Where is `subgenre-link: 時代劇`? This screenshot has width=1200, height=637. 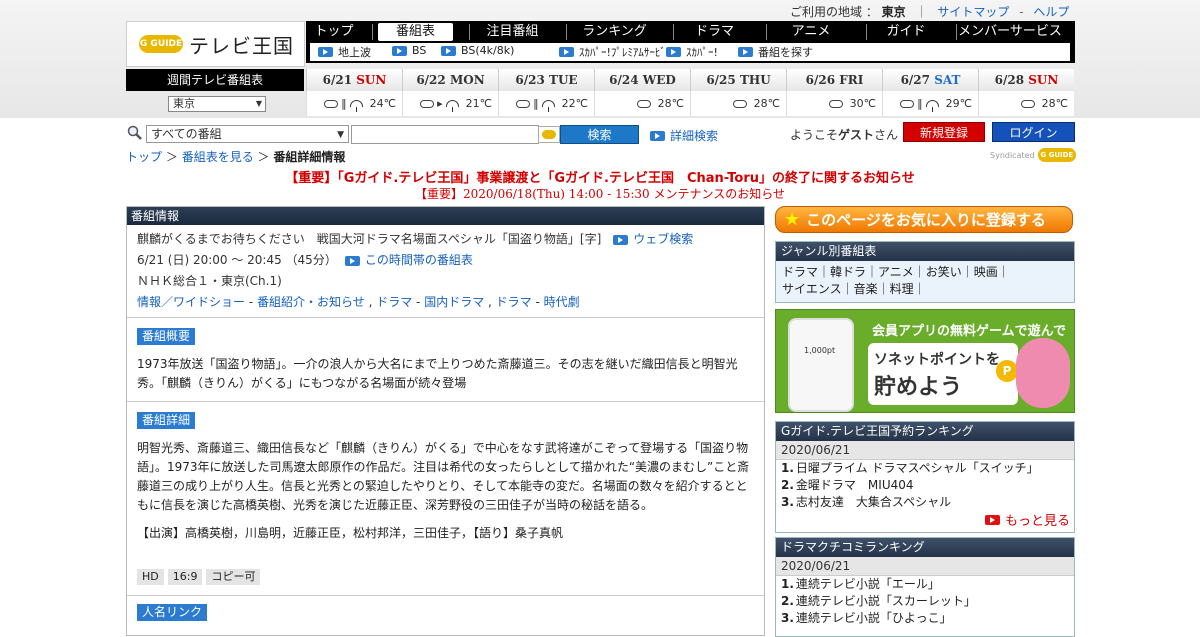 subgenre-link: 時代劇 is located at coordinates (562, 302).